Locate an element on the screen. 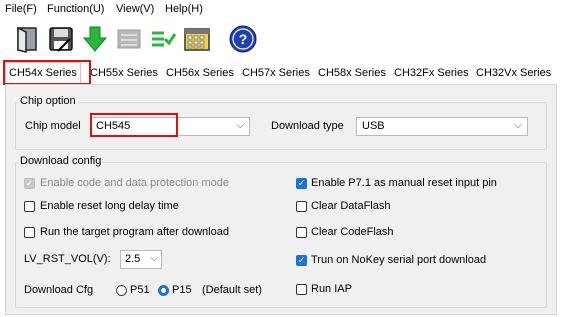  run-iap-label: Run IAP is located at coordinates (331, 289).